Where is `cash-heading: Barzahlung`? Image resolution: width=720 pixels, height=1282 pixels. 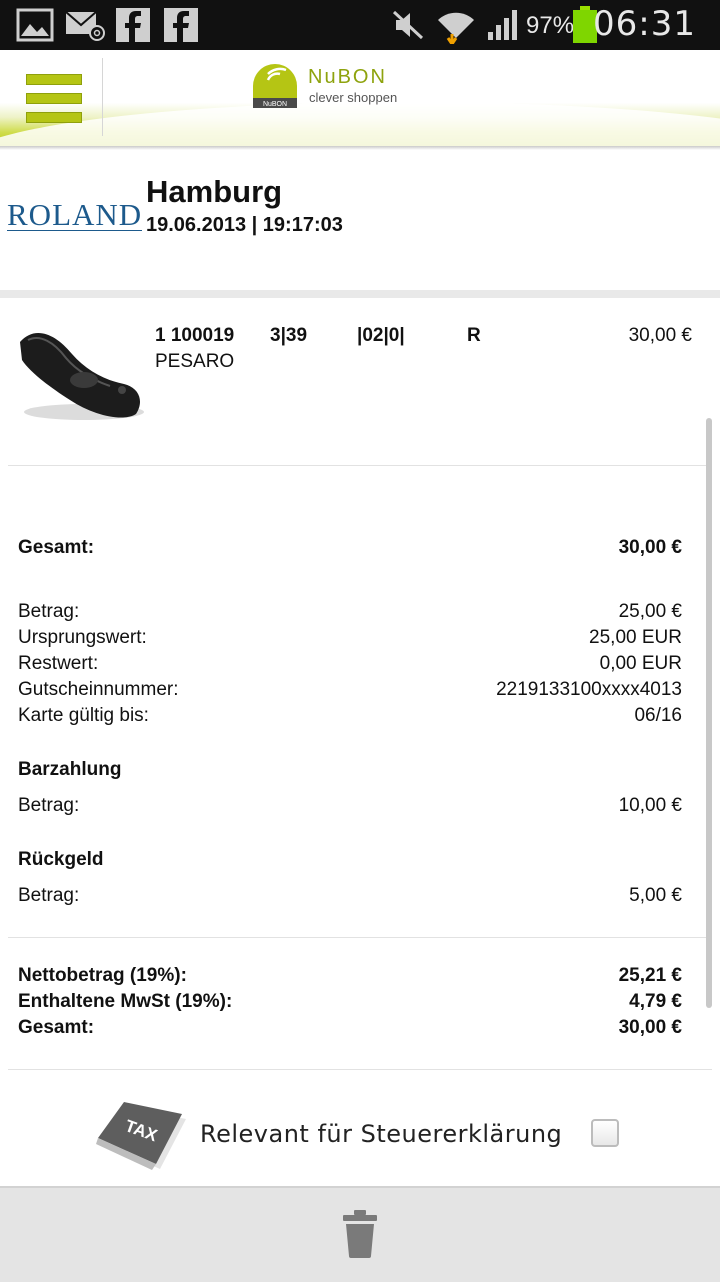 cash-heading: Barzahlung is located at coordinates (70, 769).